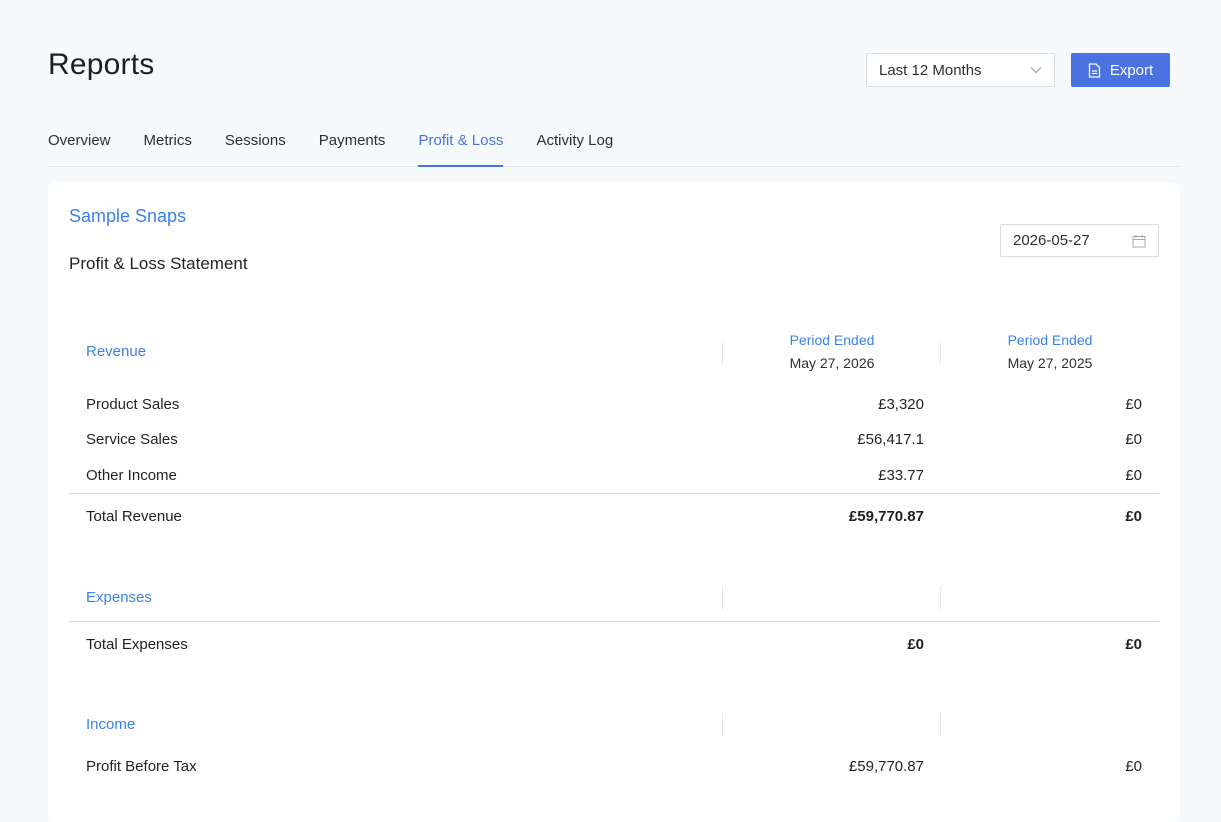 The image size is (1221, 822). What do you see at coordinates (79, 146) in the screenshot?
I see `tab-overview: Overview` at bounding box center [79, 146].